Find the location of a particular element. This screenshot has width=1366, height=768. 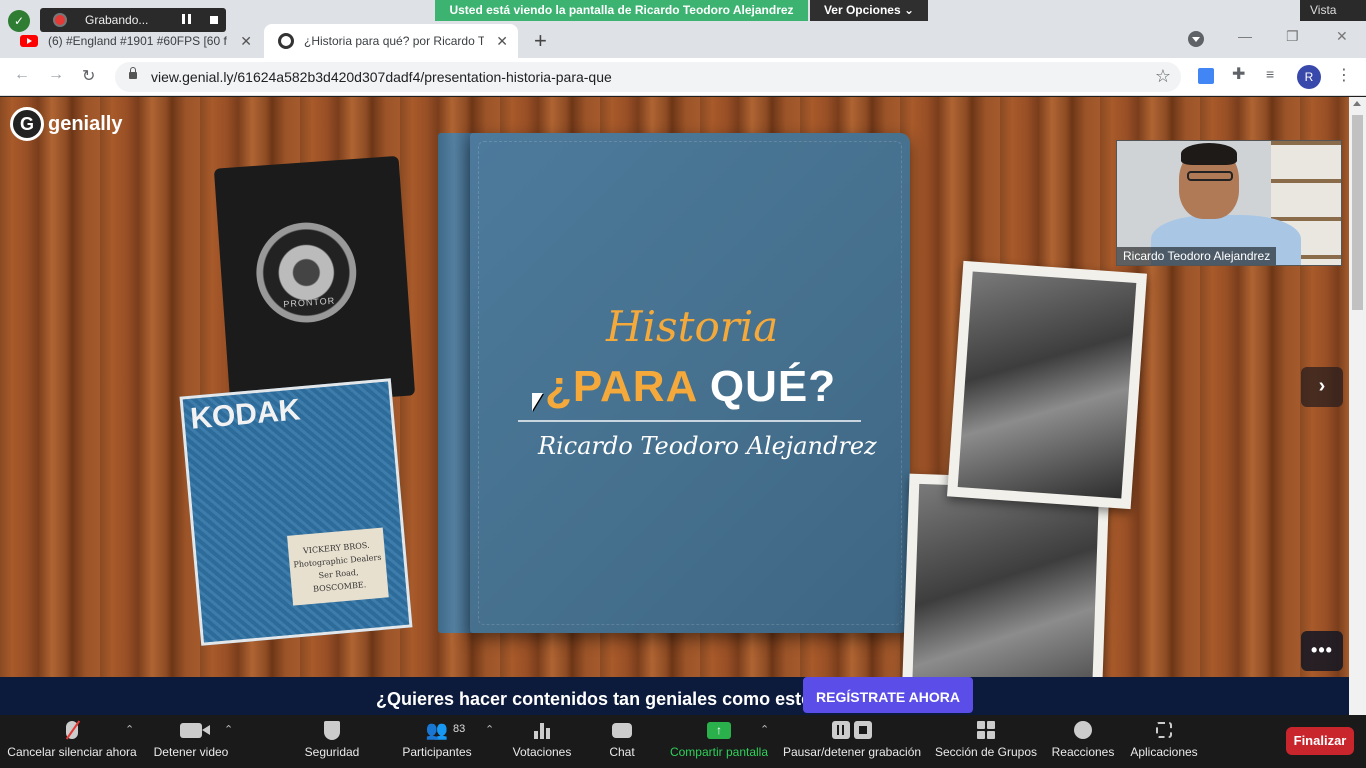

view-button: Vista is located at coordinates (1333, 10).